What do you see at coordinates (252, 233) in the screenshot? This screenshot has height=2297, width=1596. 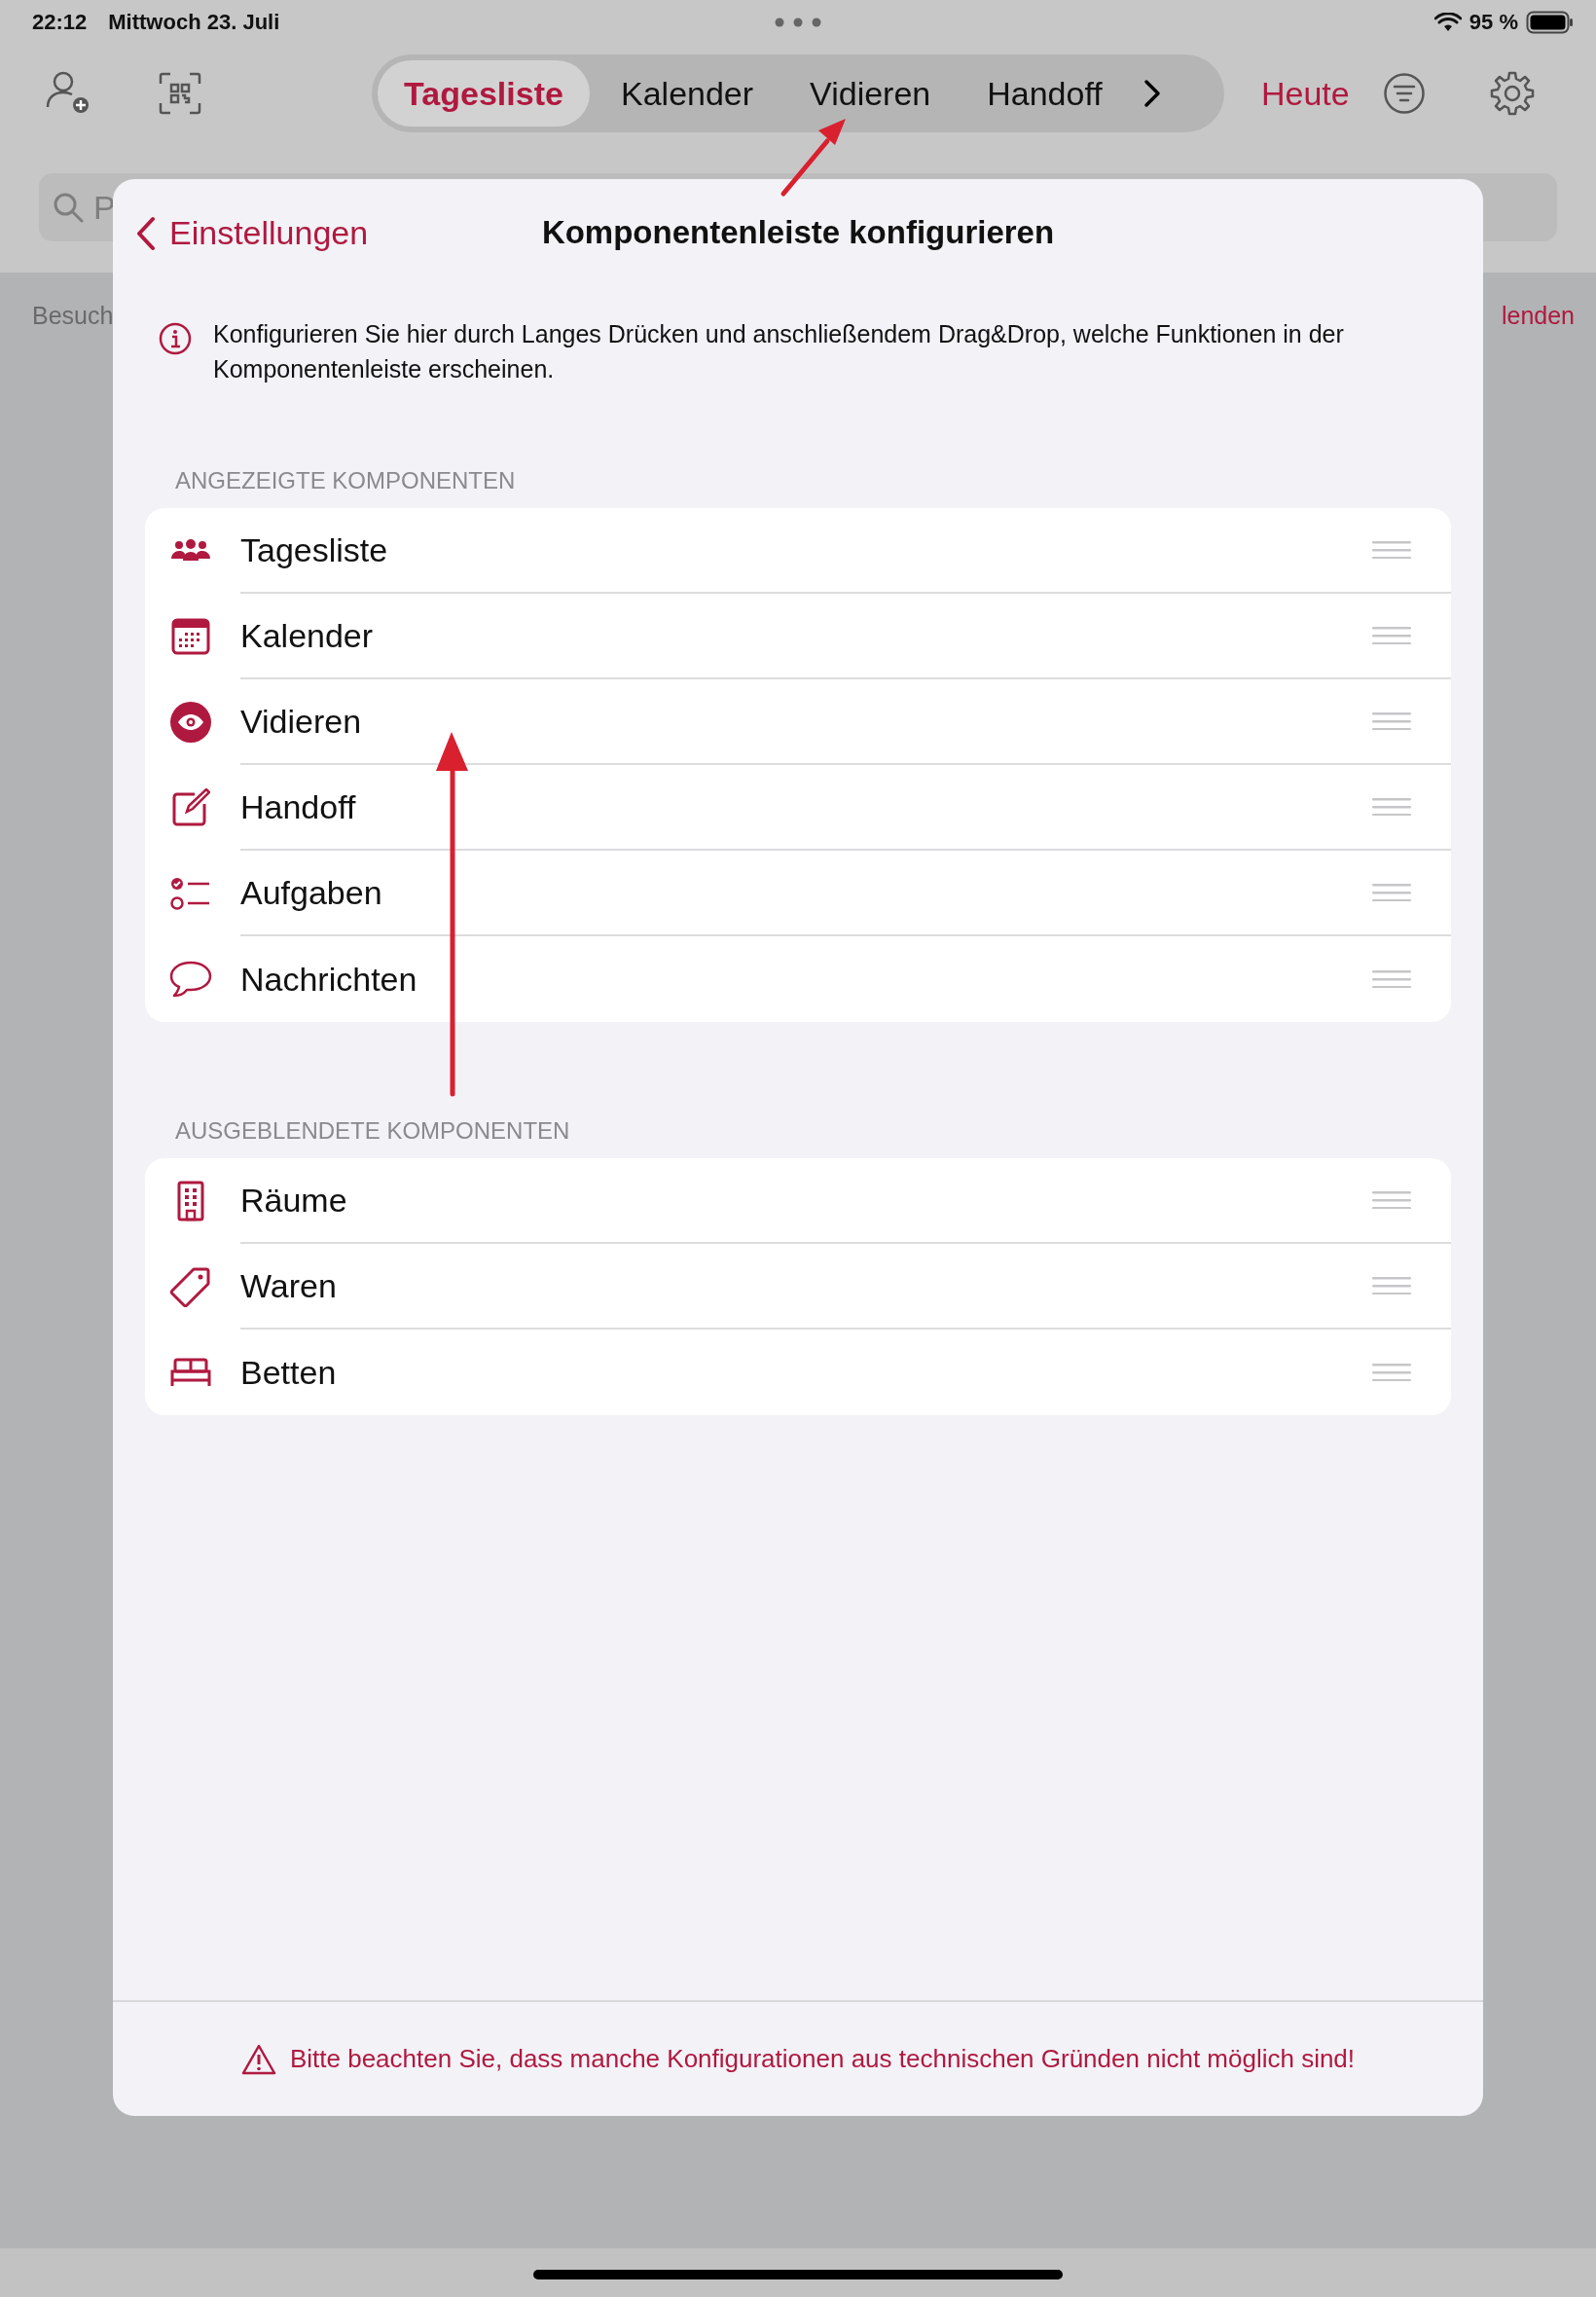 I see `back-button: Einstellungen` at bounding box center [252, 233].